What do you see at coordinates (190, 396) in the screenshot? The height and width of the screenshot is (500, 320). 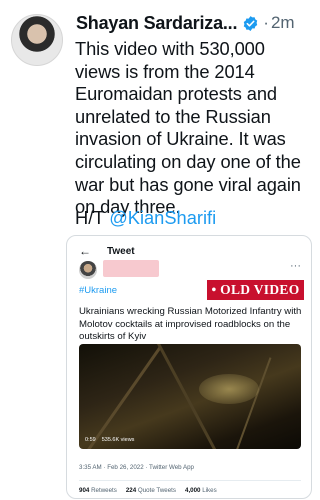 I see `embedded-video-thumbnail: 0:59 535.6K views` at bounding box center [190, 396].